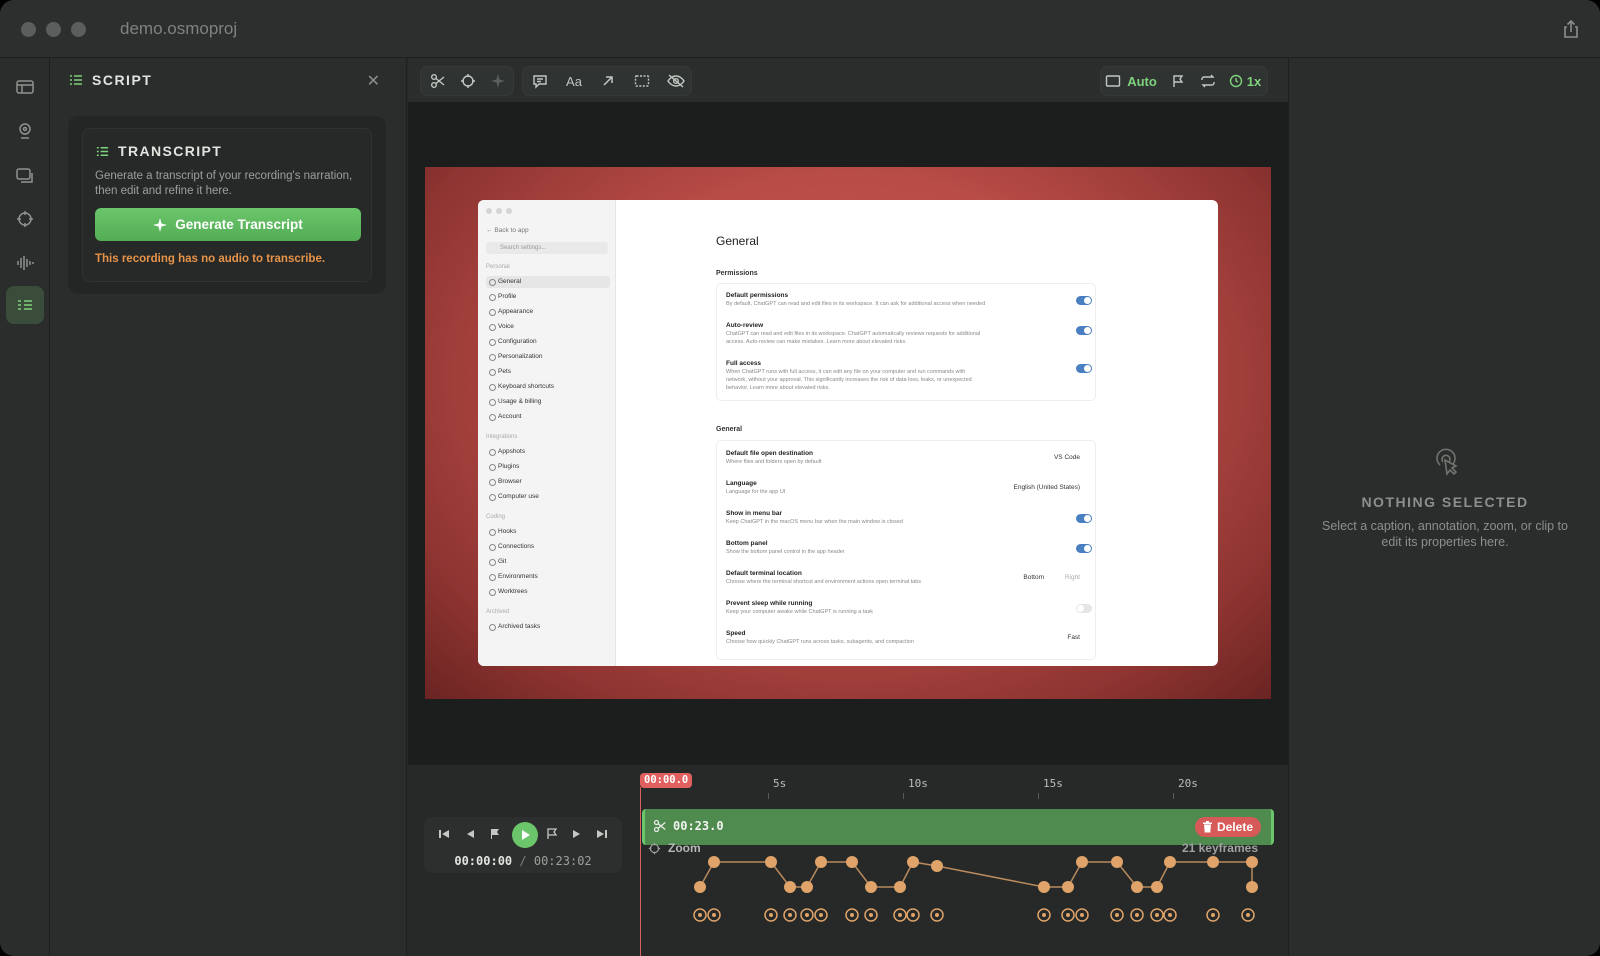 The height and width of the screenshot is (956, 1600). Describe the element at coordinates (1207, 827) in the screenshot. I see `trash-icon` at that location.